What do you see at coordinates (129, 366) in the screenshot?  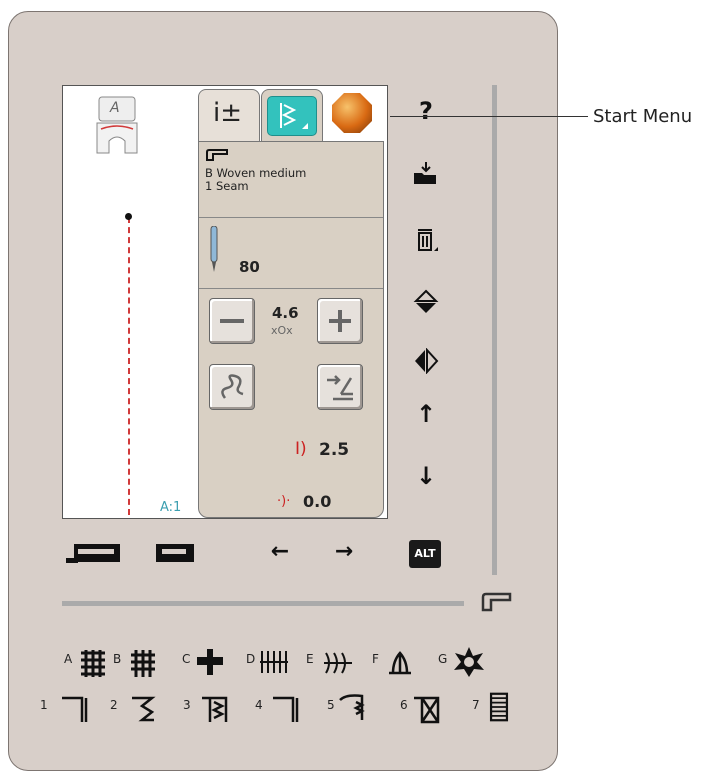 I see `seam-line` at bounding box center [129, 366].